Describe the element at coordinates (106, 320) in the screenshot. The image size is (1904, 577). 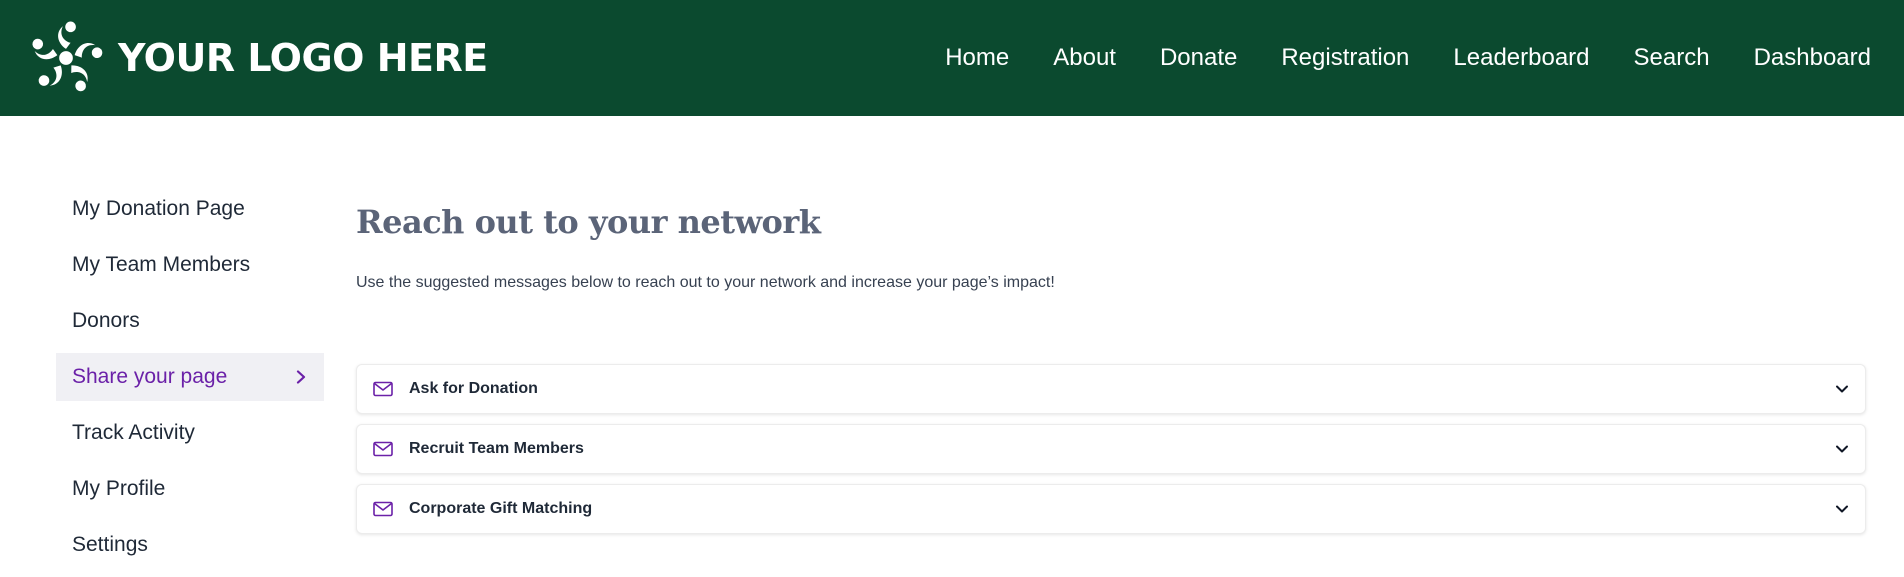
I see `sidebar-item-label: Donors` at that location.